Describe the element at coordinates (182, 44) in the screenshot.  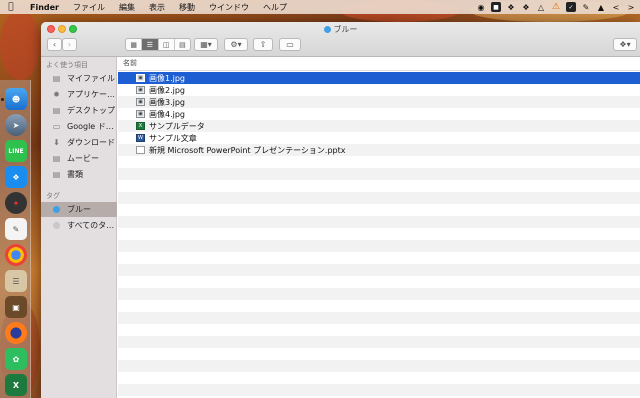
I see `gallery-view-button: ▤` at that location.